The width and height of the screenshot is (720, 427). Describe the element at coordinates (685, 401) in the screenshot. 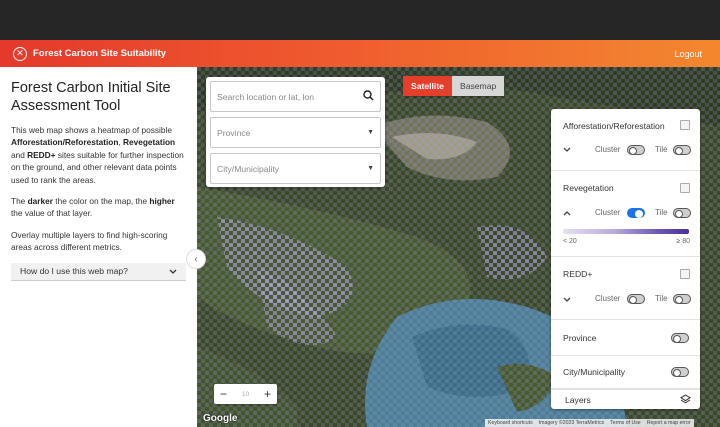

I see `layers-icon` at that location.